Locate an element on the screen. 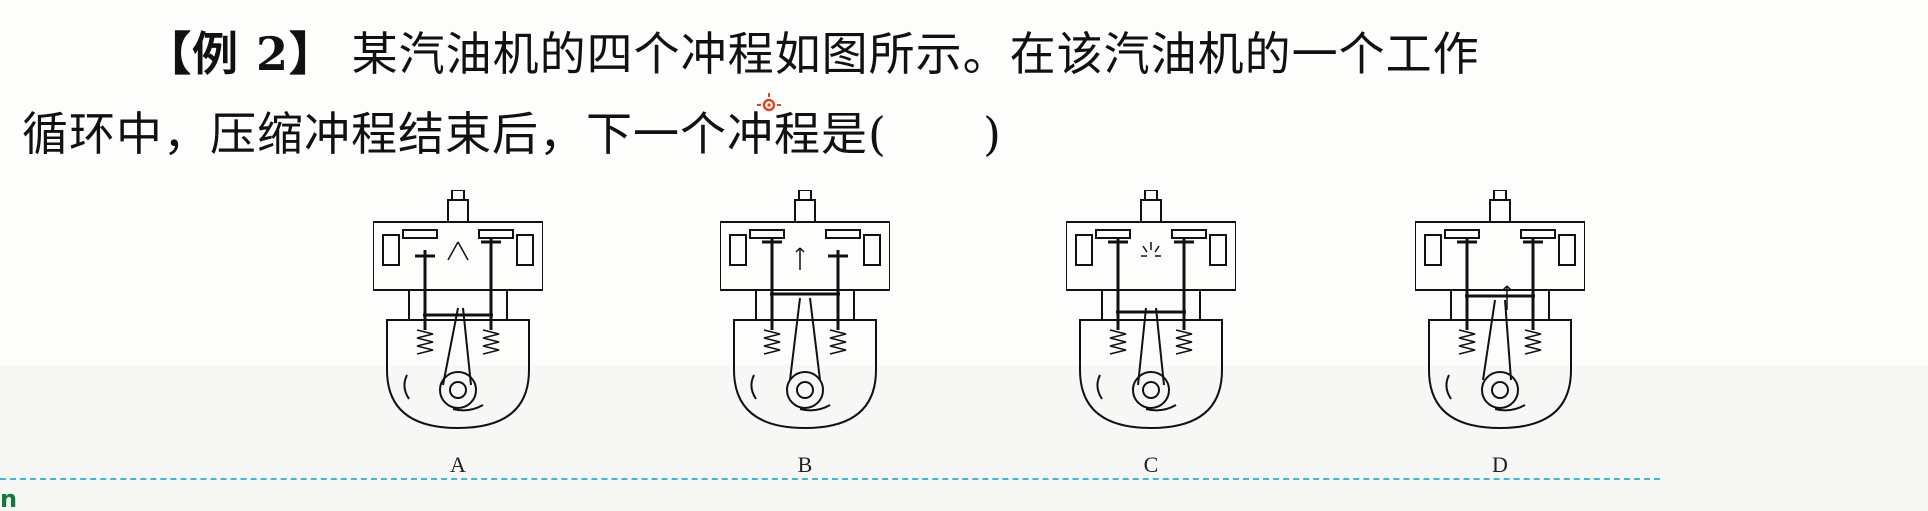 The width and height of the screenshot is (1928, 511). corner-logo-fragment: n is located at coordinates (9, 499).